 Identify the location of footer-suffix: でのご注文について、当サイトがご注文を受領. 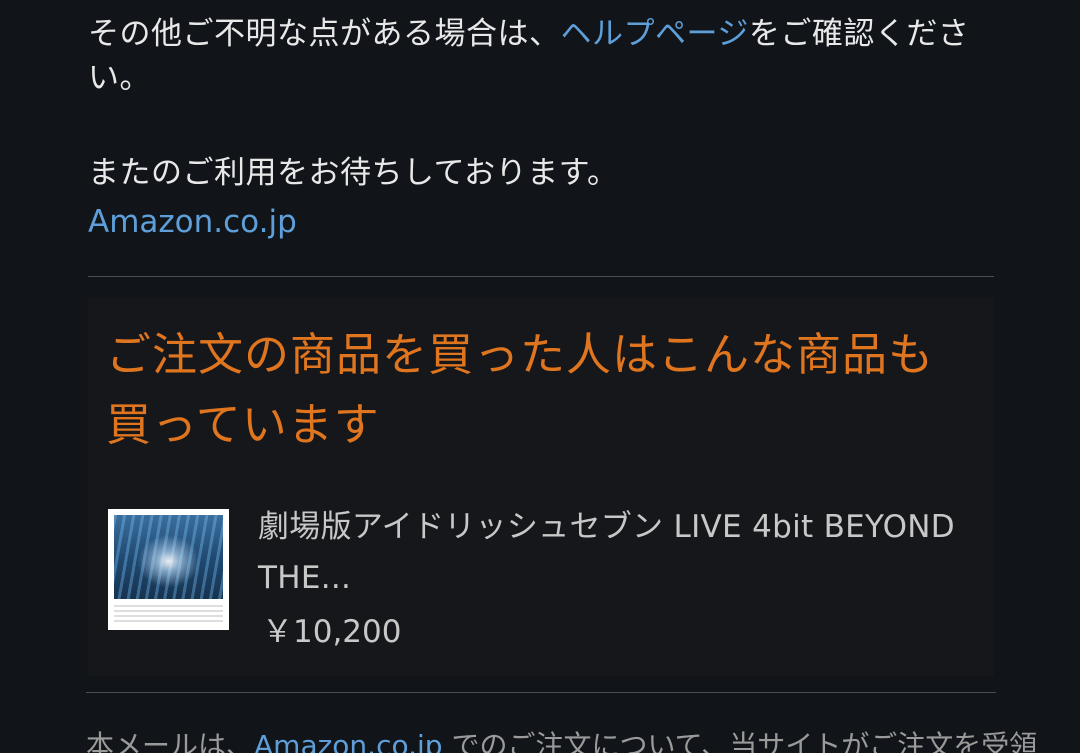
(740, 741).